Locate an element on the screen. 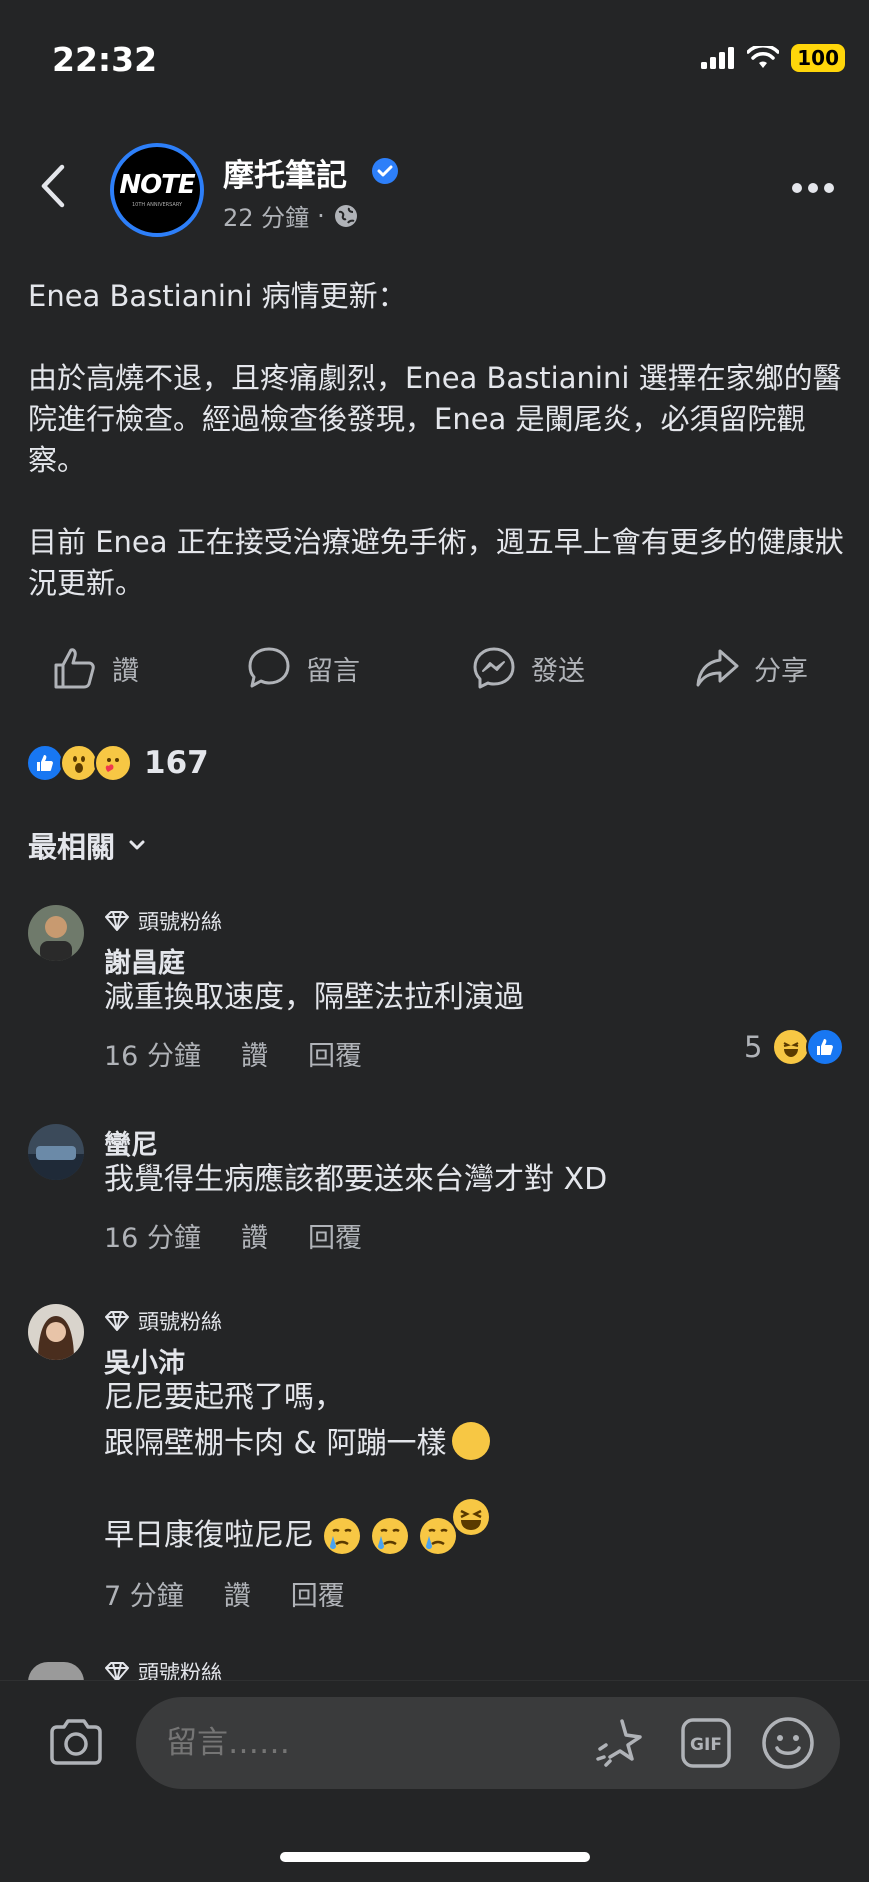 This screenshot has height=1882, width=869. page-name: 摩托筆記 is located at coordinates (285, 172).